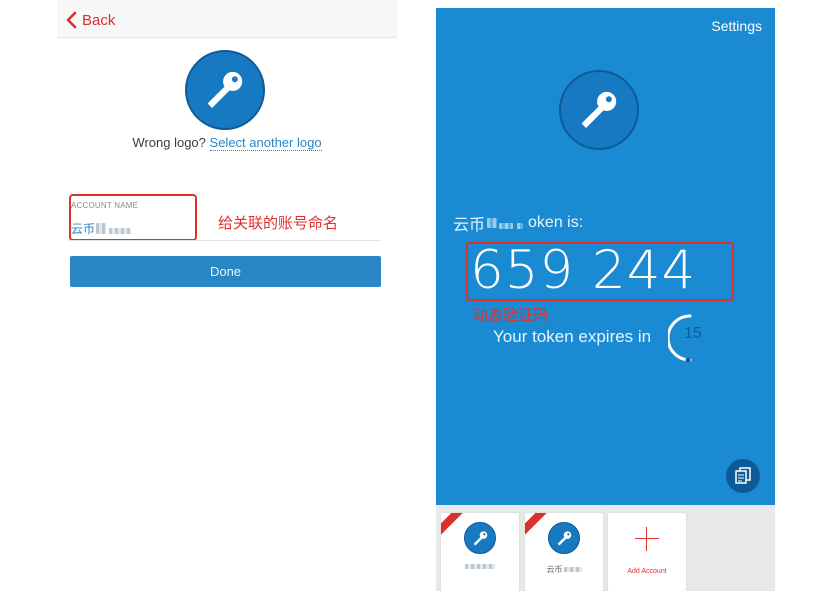 This screenshot has width=827, height=591. I want to click on account-name-value: 云币, so click(83, 229).